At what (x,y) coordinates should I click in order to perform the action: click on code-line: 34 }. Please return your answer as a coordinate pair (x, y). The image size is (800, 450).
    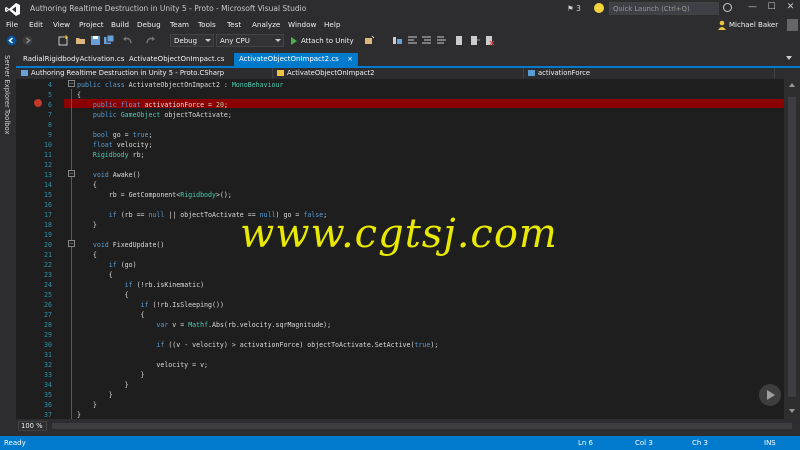
    Looking at the image, I should click on (400, 385).